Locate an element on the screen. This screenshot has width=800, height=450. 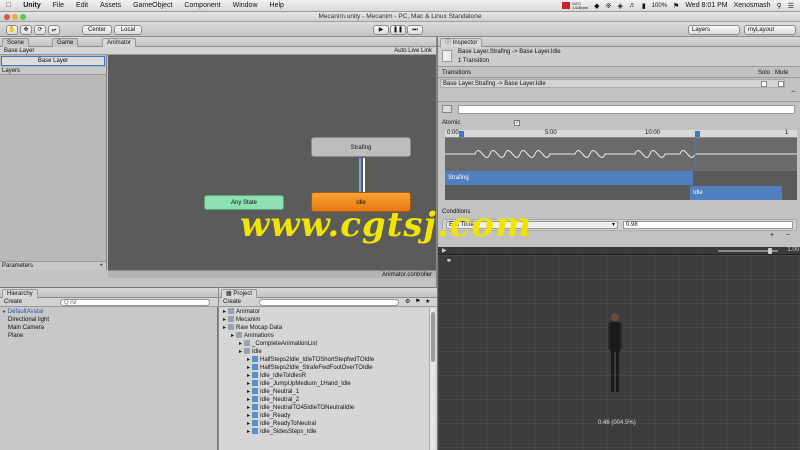
pause-button: ❚❚ is located at coordinates (398, 30).